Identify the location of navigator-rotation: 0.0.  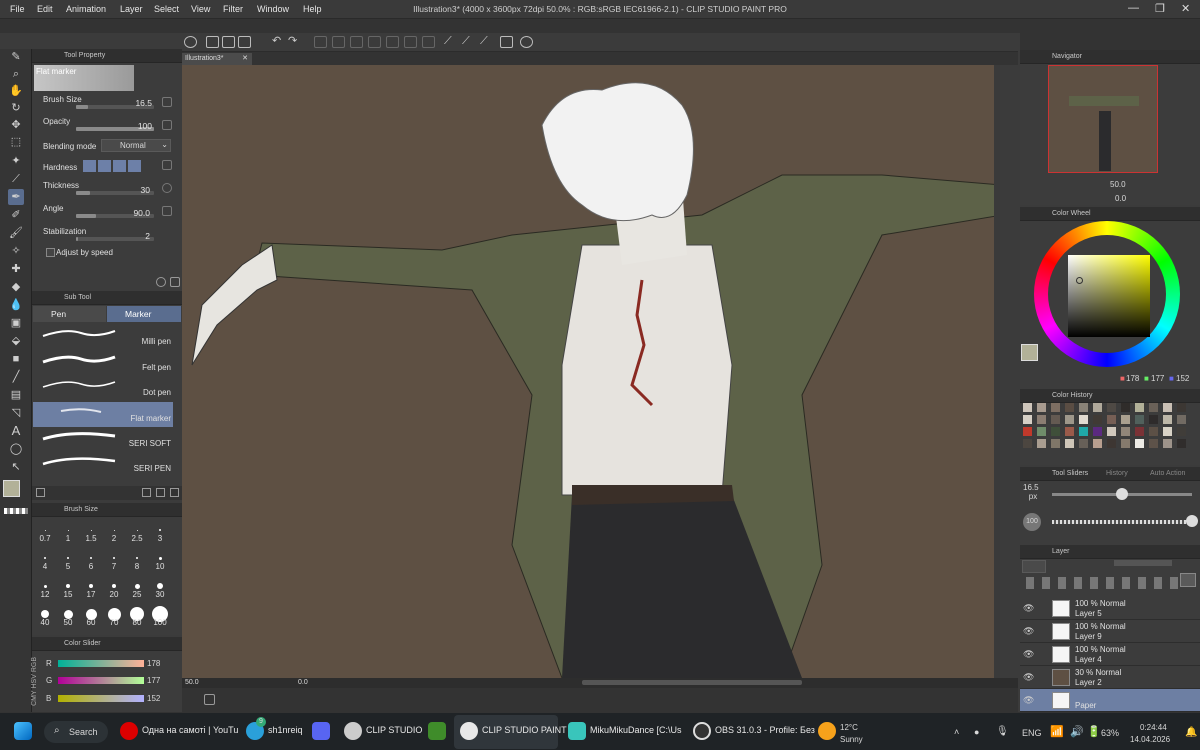
(1120, 198).